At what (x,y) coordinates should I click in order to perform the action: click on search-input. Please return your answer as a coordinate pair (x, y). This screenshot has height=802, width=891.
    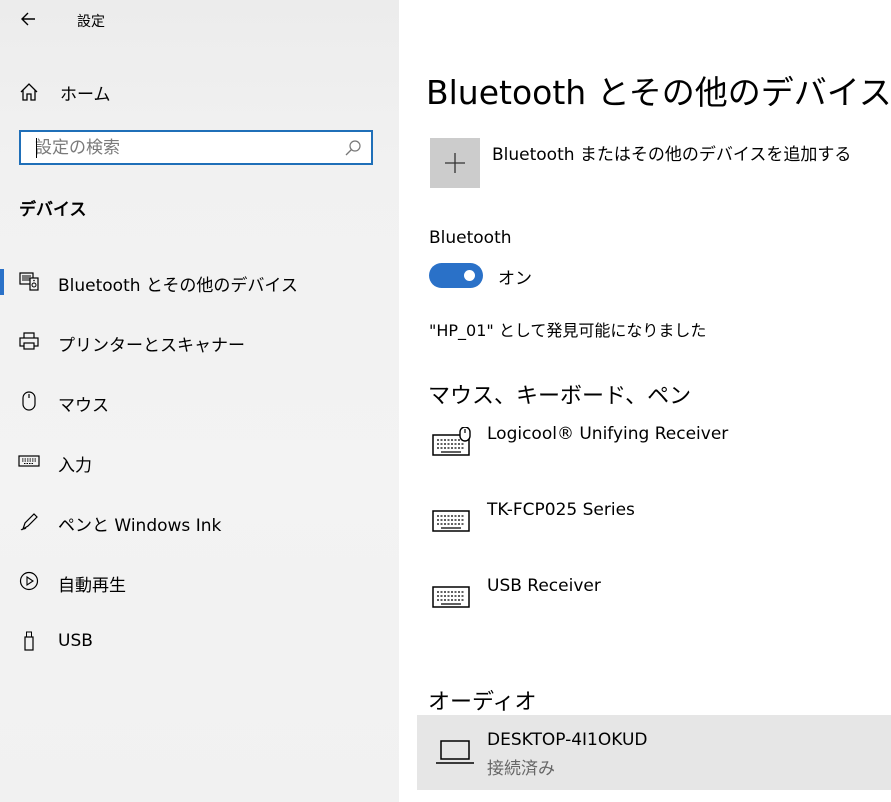
    Looking at the image, I should click on (188, 147).